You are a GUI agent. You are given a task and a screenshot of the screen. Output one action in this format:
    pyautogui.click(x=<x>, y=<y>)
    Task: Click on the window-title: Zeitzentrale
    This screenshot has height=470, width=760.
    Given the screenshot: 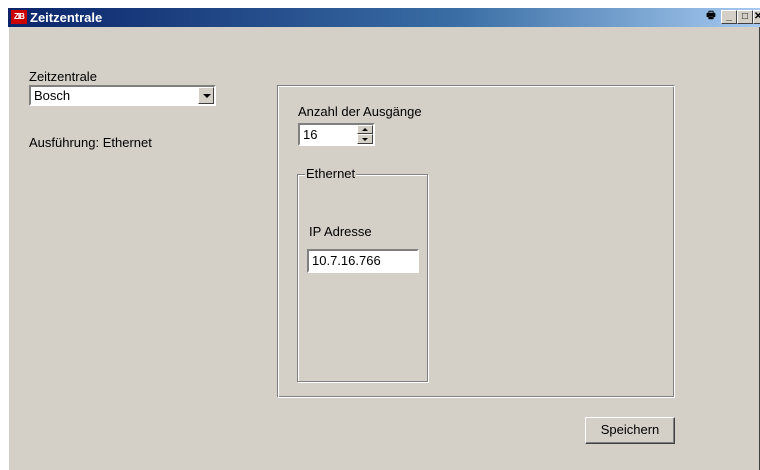 What is the action you would take?
    pyautogui.click(x=66, y=17)
    